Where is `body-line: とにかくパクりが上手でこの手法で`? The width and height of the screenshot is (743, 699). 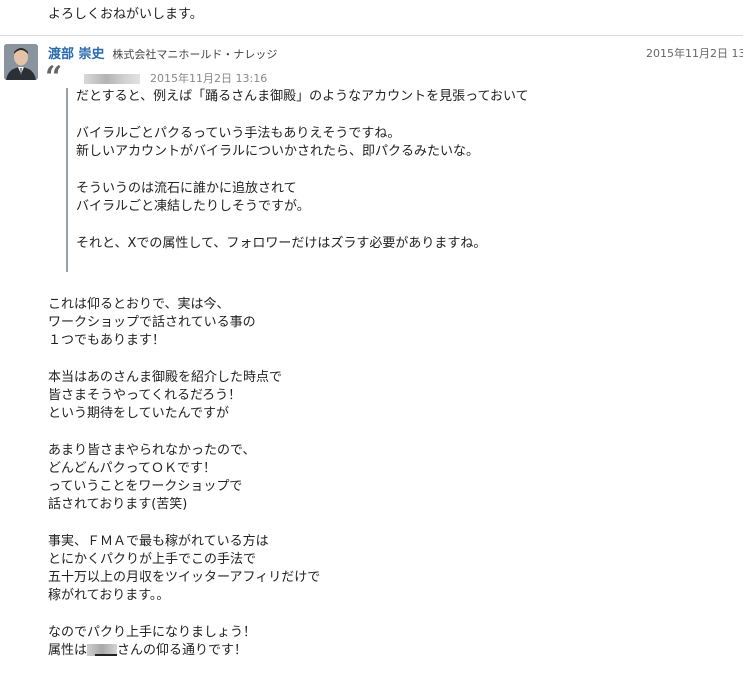 body-line: とにかくパクりが上手でこの手法で is located at coordinates (152, 559).